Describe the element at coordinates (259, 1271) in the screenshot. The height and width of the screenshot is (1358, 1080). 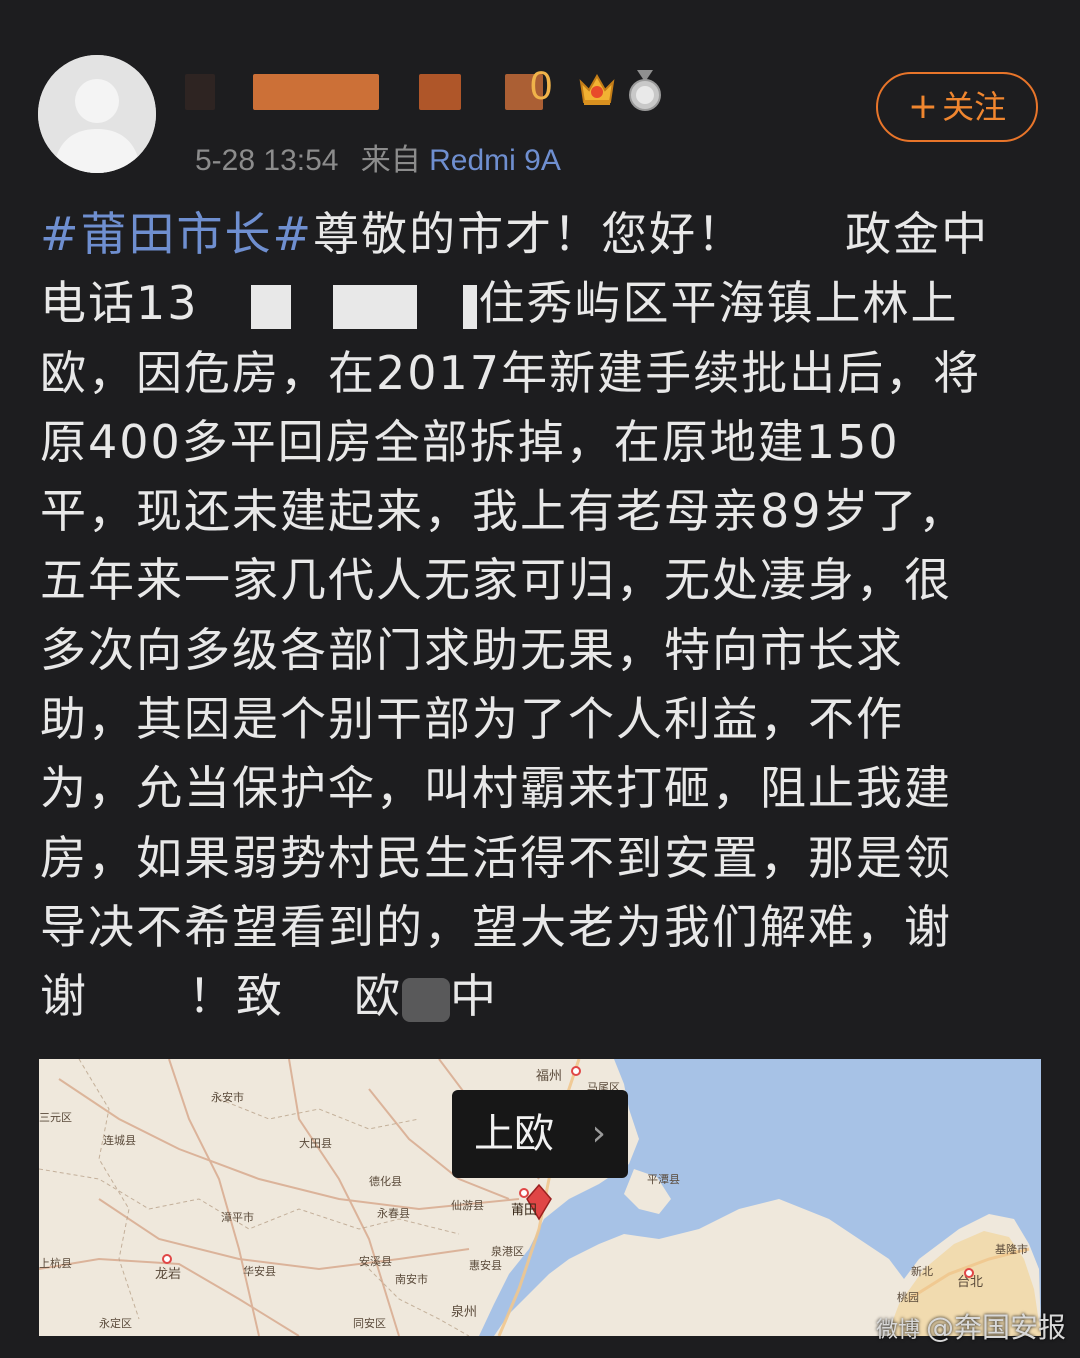
I see `map-label: 华安县` at that location.